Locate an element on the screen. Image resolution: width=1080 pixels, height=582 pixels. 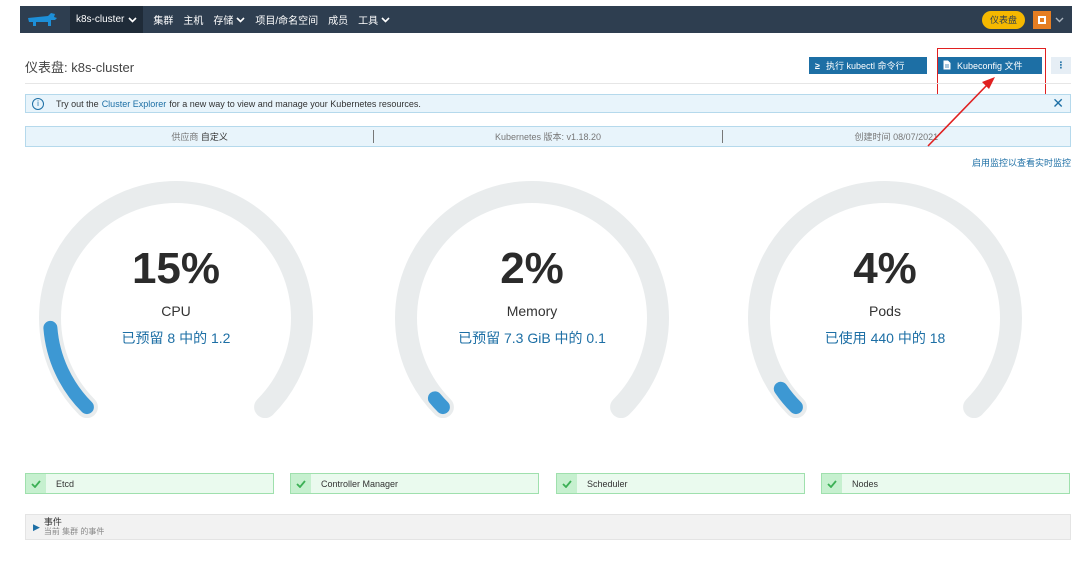
gauge-detail: 已预留 7.3 GiB 中的 0.1 is located at coordinates (532, 338).